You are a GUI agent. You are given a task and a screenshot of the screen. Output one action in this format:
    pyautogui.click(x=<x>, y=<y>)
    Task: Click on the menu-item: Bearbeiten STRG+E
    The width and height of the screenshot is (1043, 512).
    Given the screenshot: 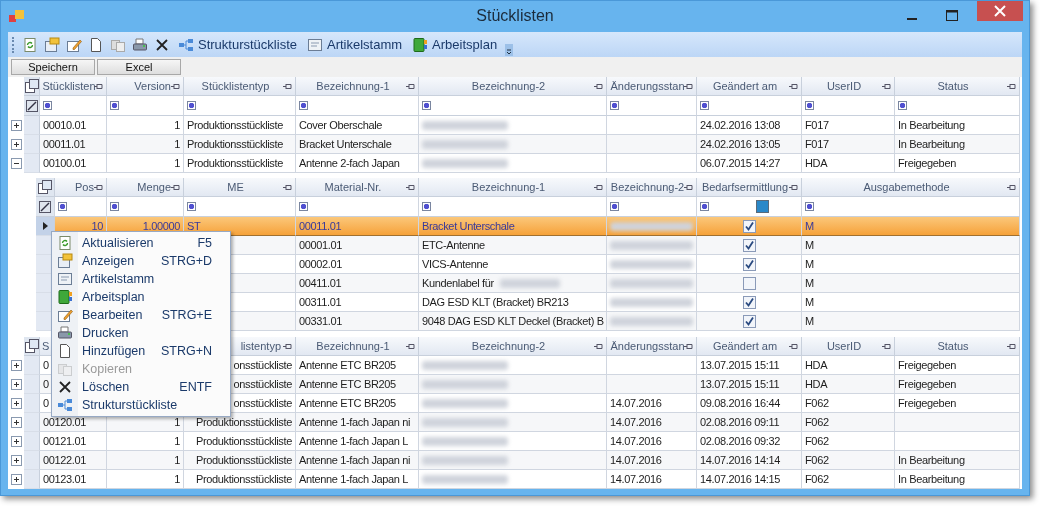 What is the action you would take?
    pyautogui.click(x=141, y=315)
    